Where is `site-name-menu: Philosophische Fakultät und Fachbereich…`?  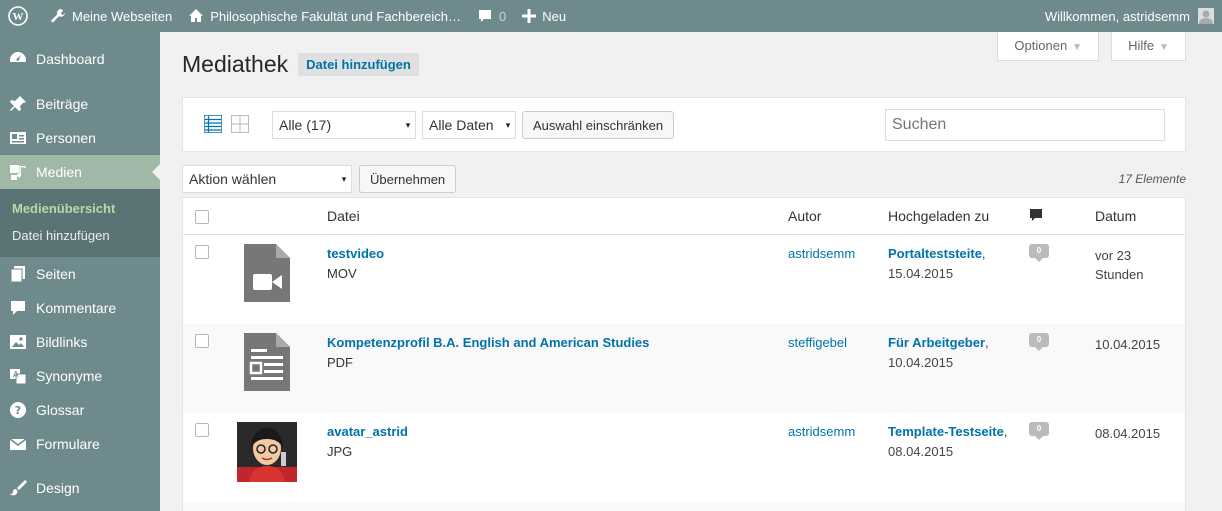
site-name-menu: Philosophische Fakultät und Fachbereich… is located at coordinates (324, 16).